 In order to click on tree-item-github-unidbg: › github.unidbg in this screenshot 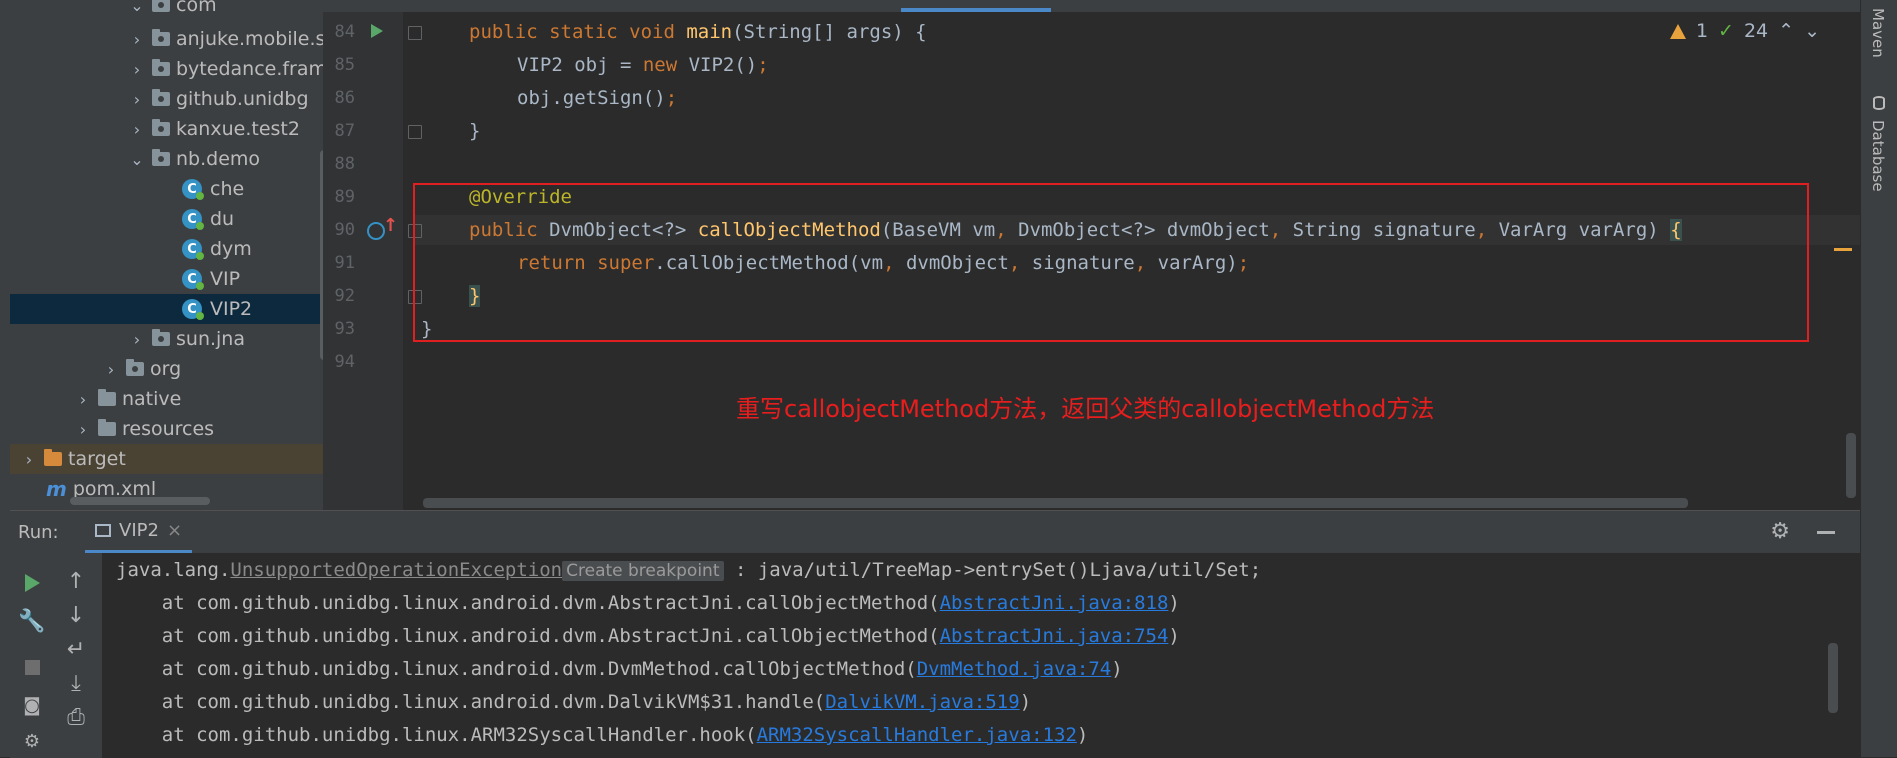, I will do `click(166, 99)`.